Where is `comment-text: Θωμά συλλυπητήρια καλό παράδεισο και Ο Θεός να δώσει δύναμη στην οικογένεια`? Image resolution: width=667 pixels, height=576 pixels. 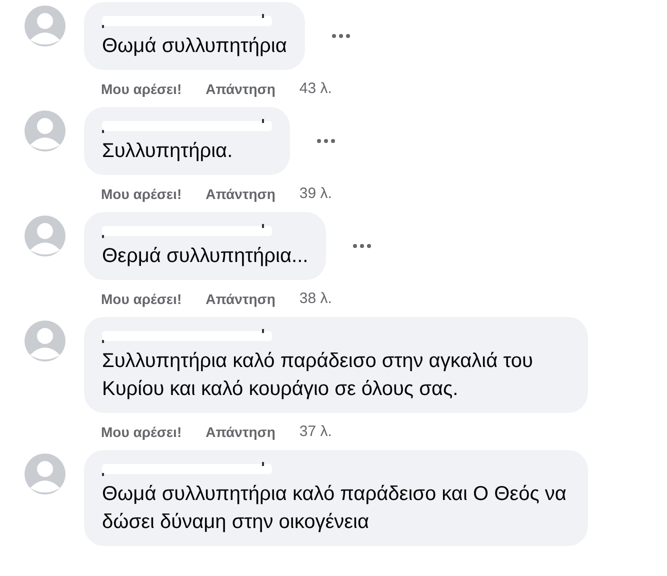 comment-text: Θωμά συλλυπητήρια καλό παράδεισο και Ο Θεός να δώσει δύναμη στην οικογένεια is located at coordinates (335, 508).